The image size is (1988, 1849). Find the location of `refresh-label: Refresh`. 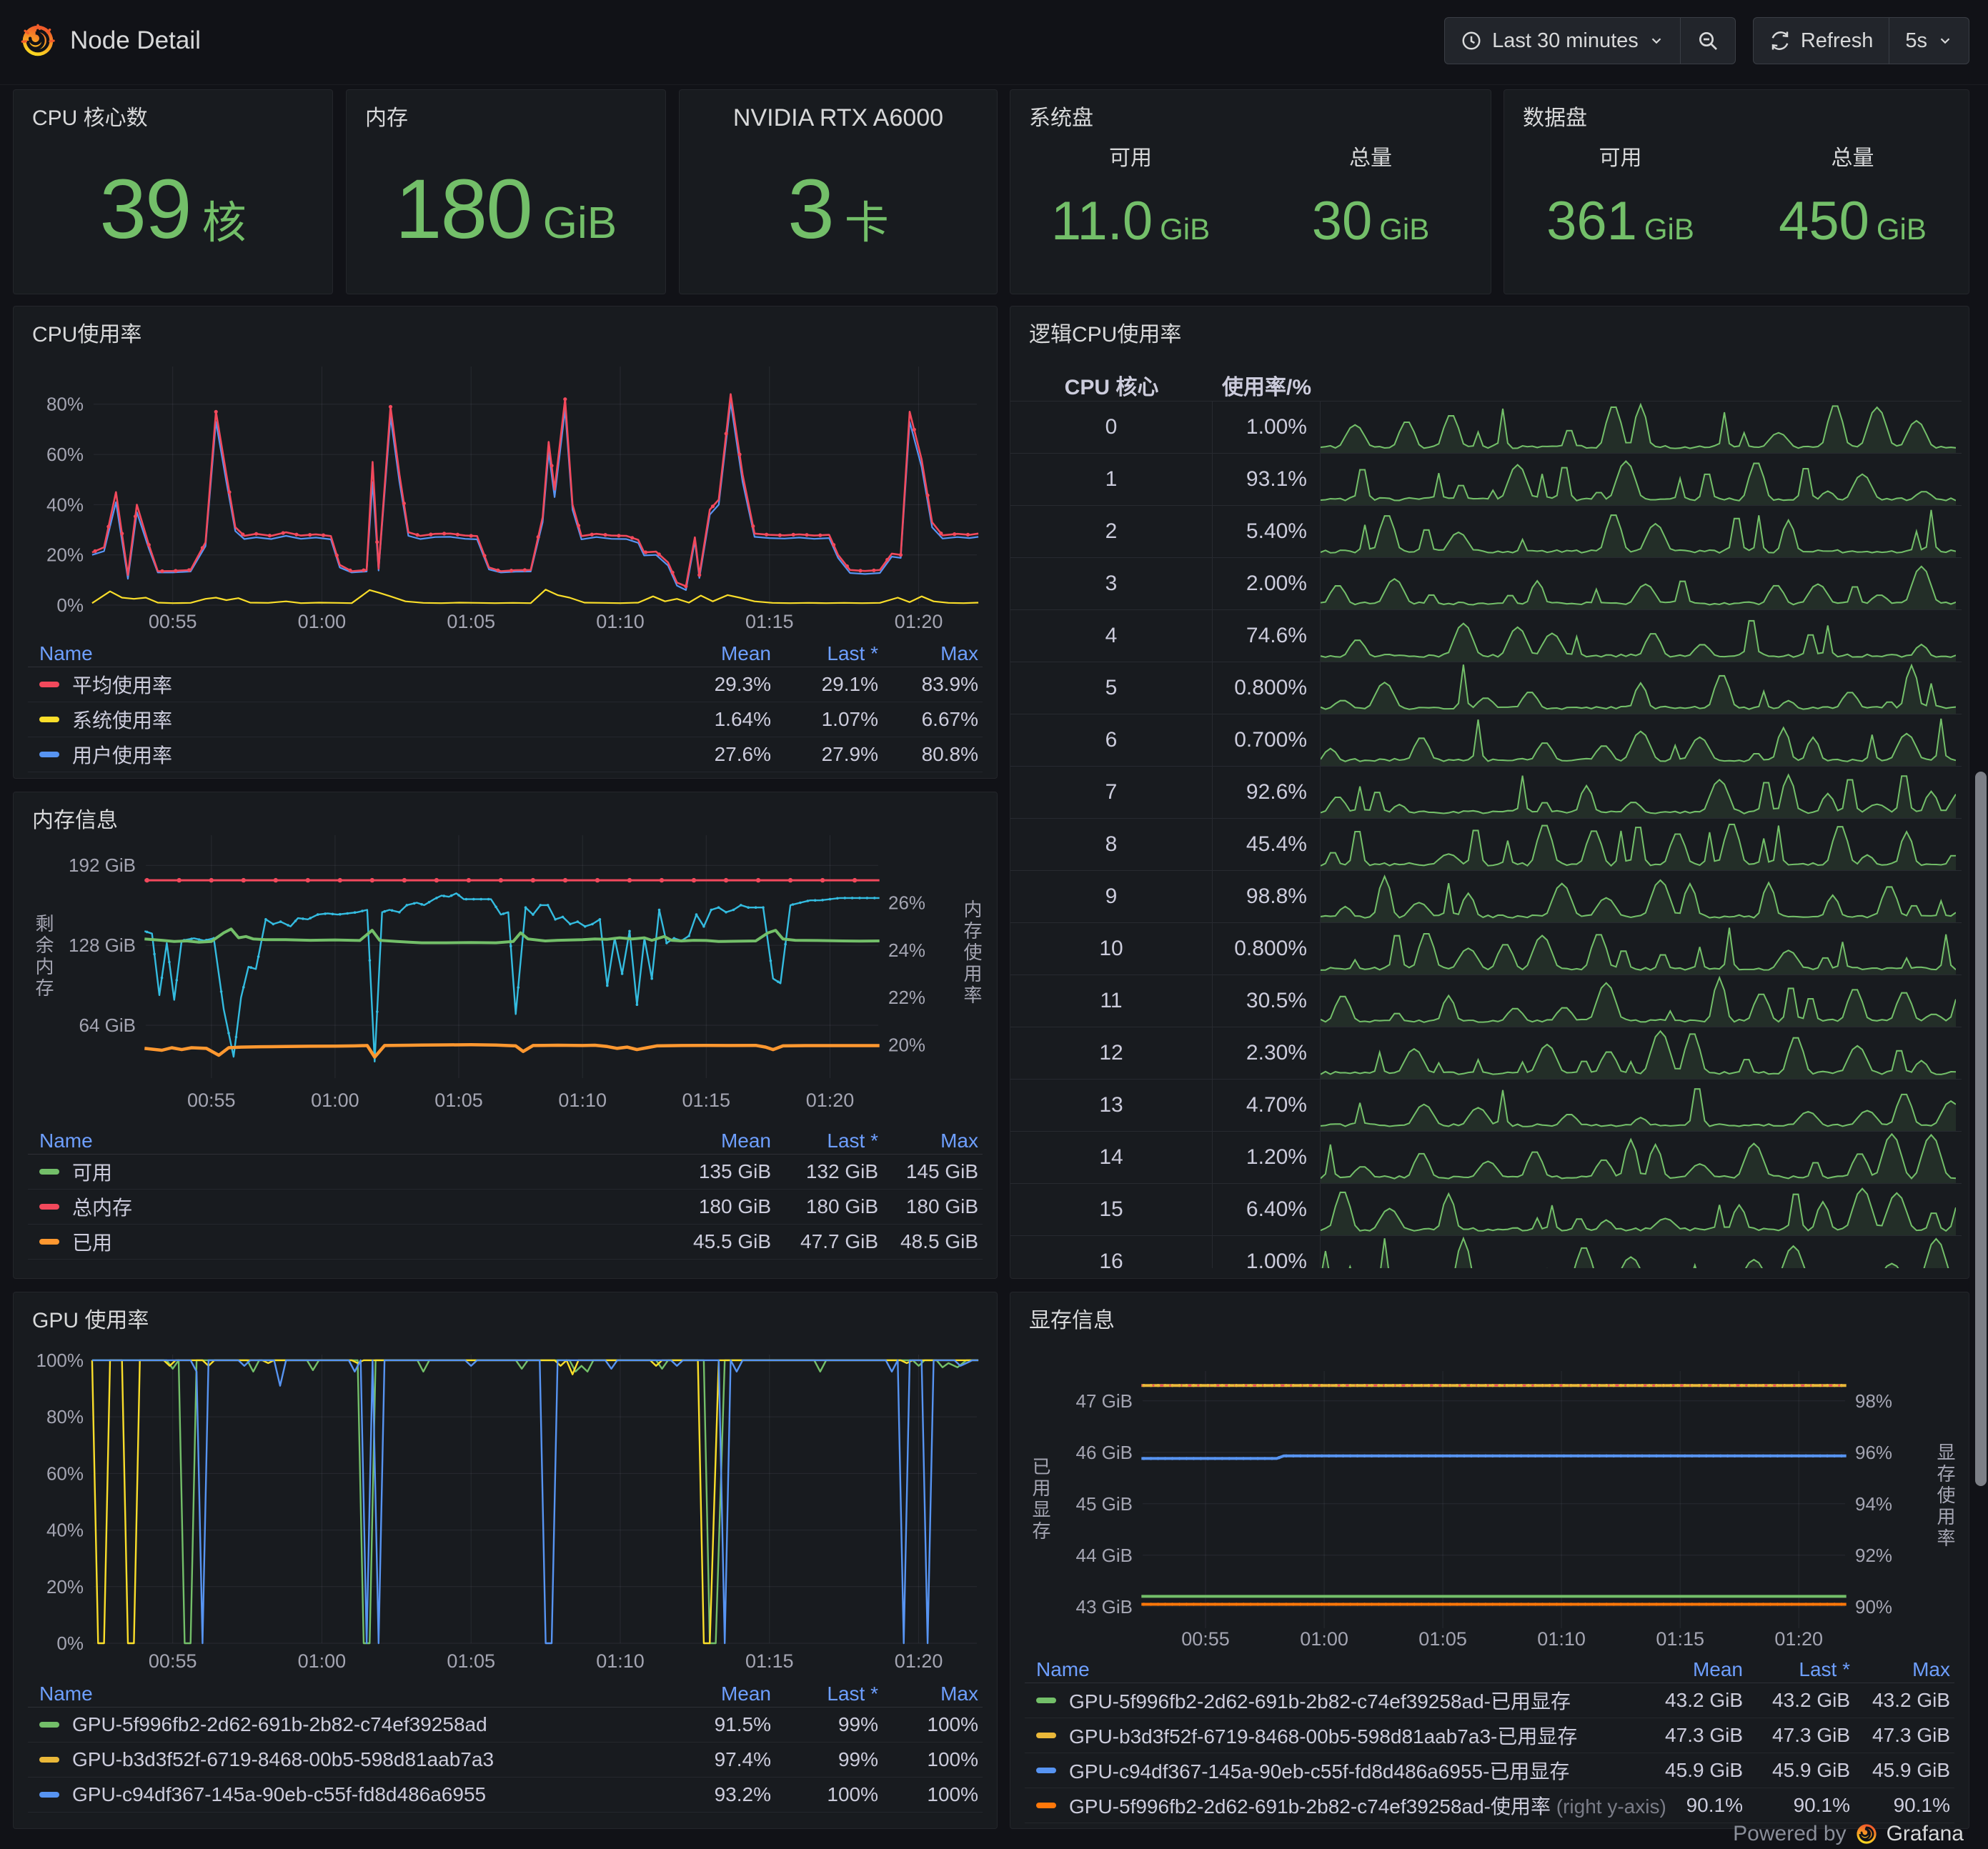

refresh-label: Refresh is located at coordinates (1837, 40).